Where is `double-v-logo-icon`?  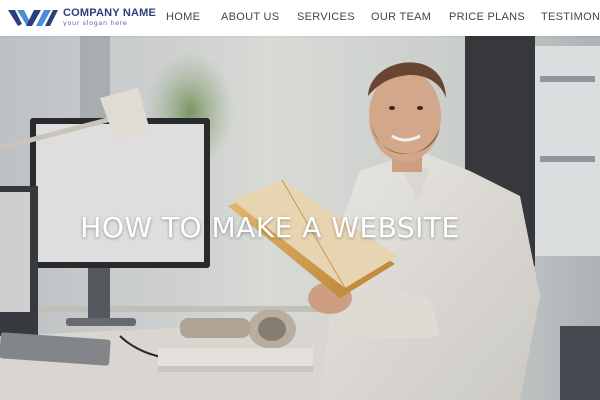
double-v-logo-icon is located at coordinates (33, 18).